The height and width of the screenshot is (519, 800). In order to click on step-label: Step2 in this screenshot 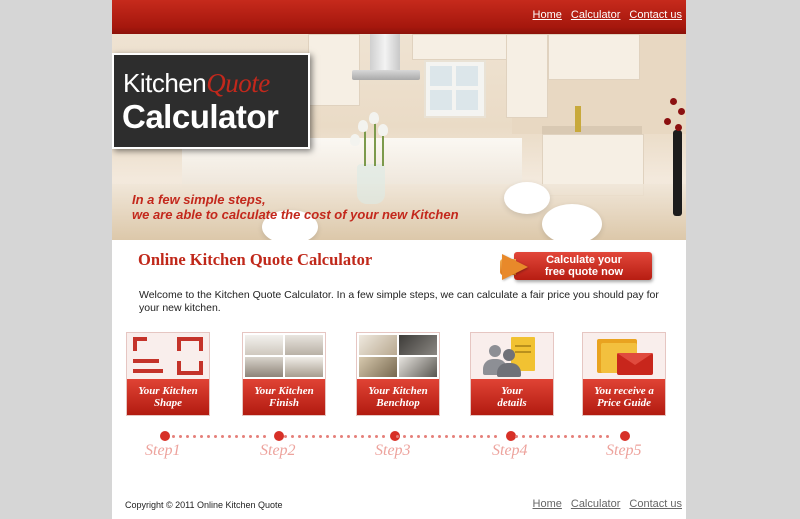, I will do `click(278, 450)`.